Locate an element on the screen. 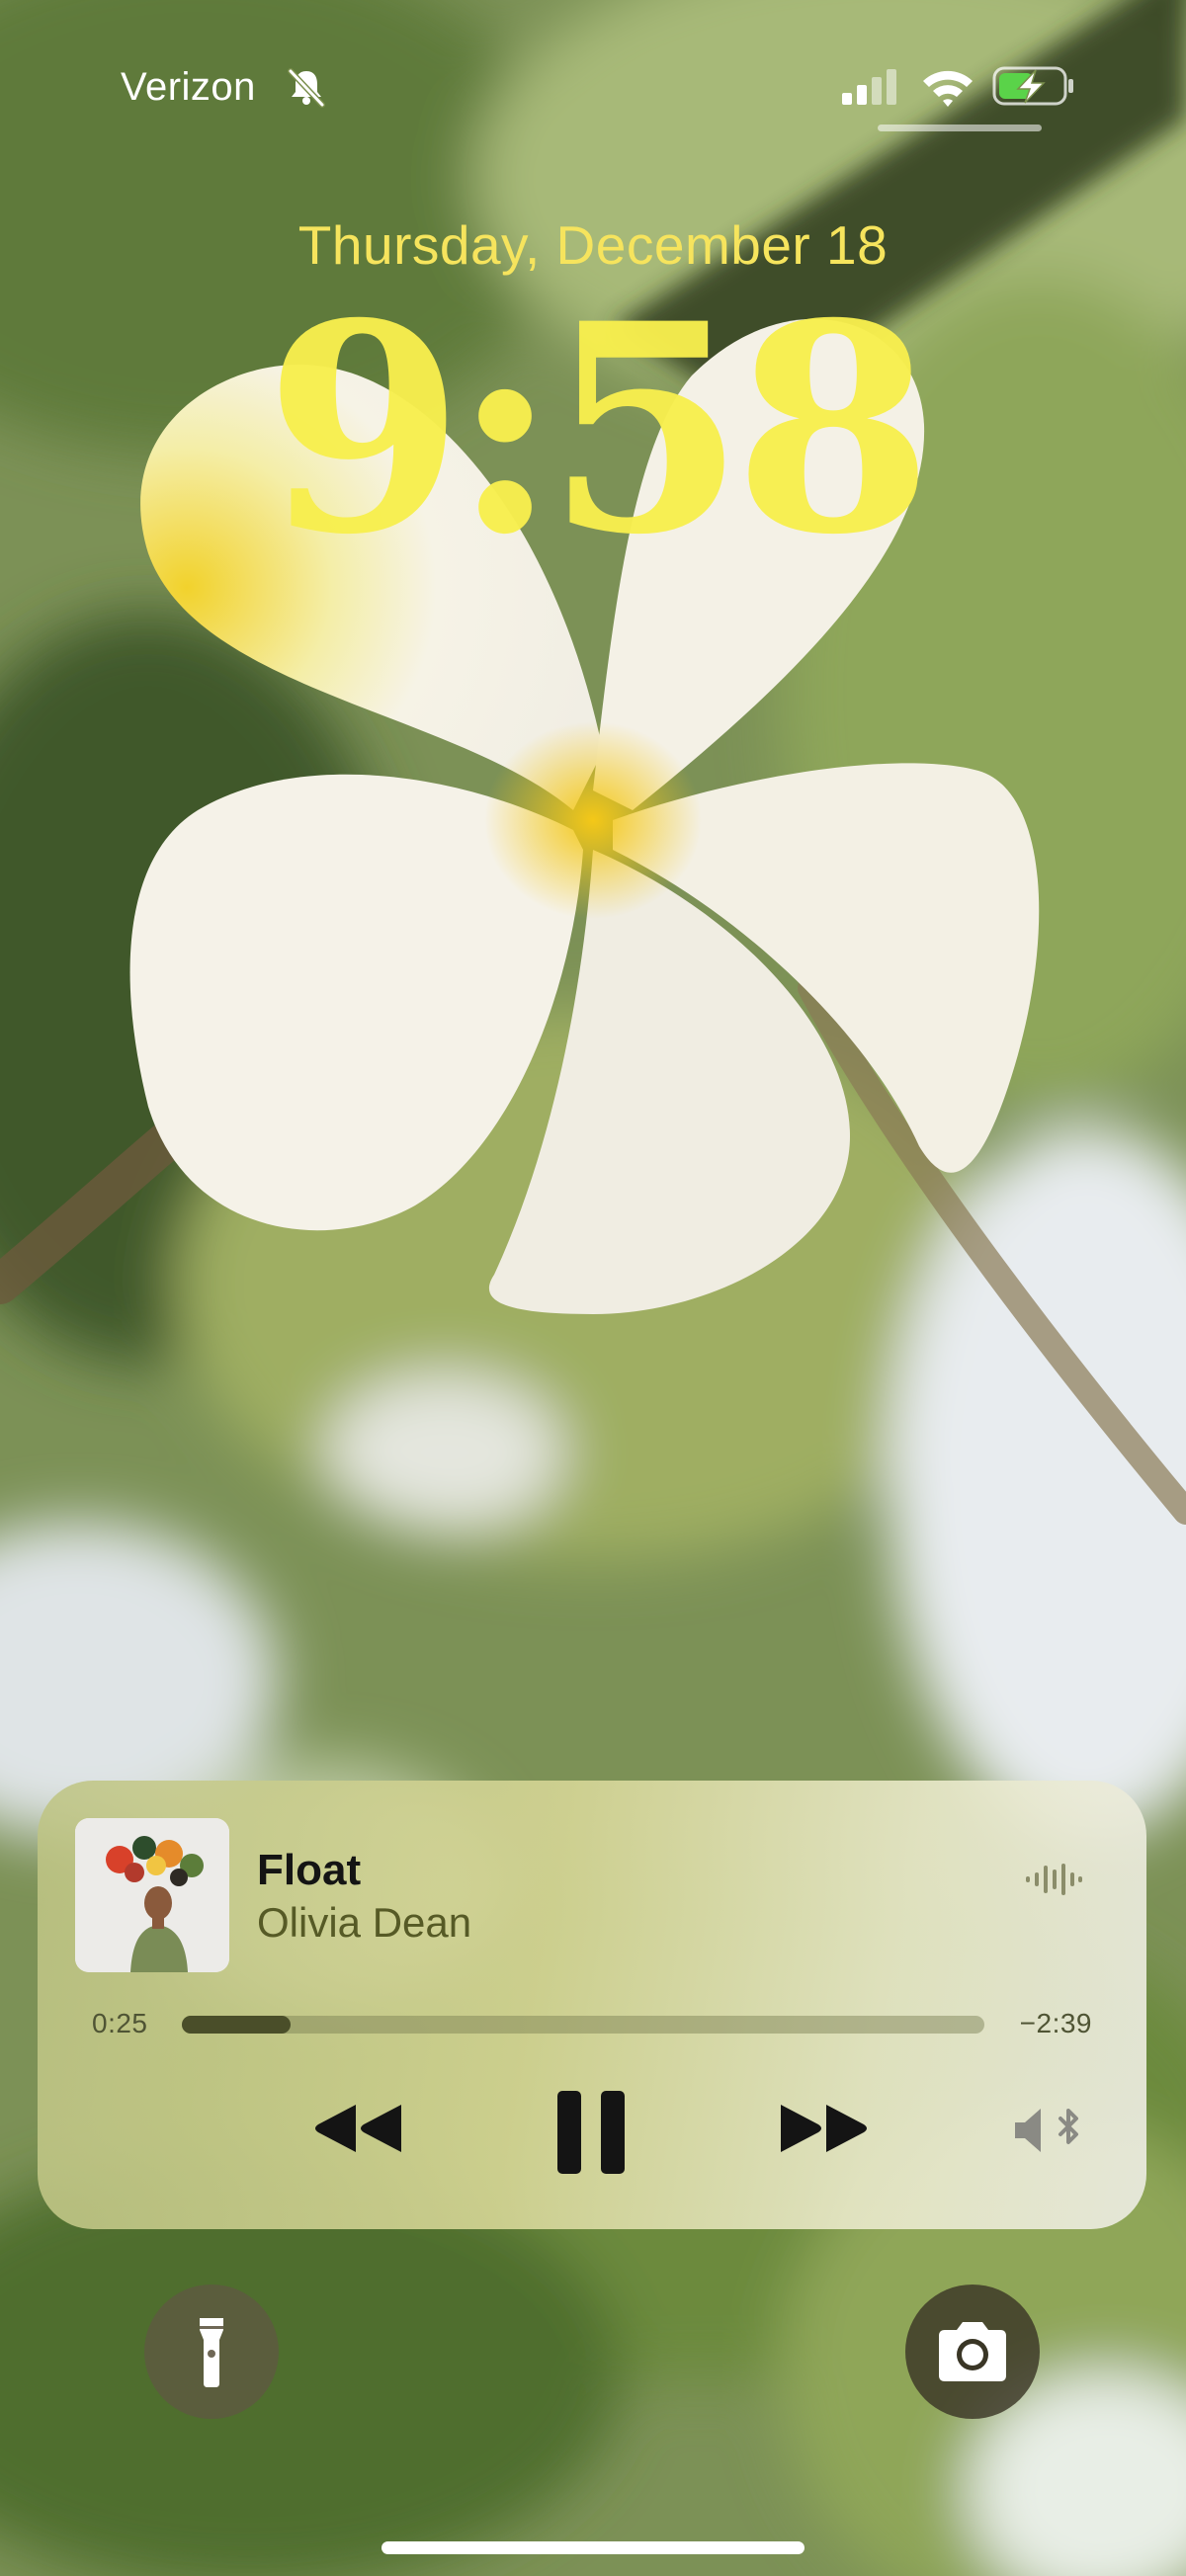 This screenshot has width=1186, height=2576. lock-clock: 9:58 is located at coordinates (593, 430).